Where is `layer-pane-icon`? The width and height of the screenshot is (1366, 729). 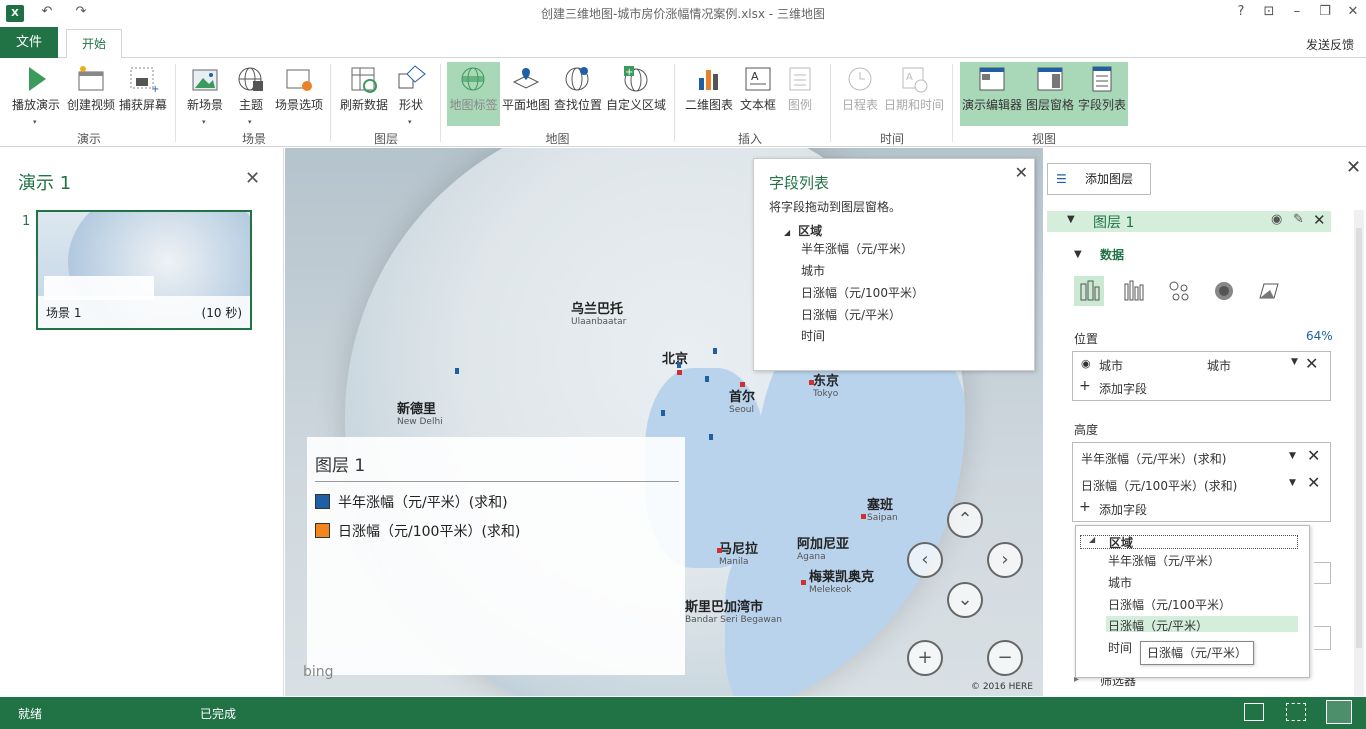 layer-pane-icon is located at coordinates (1050, 79).